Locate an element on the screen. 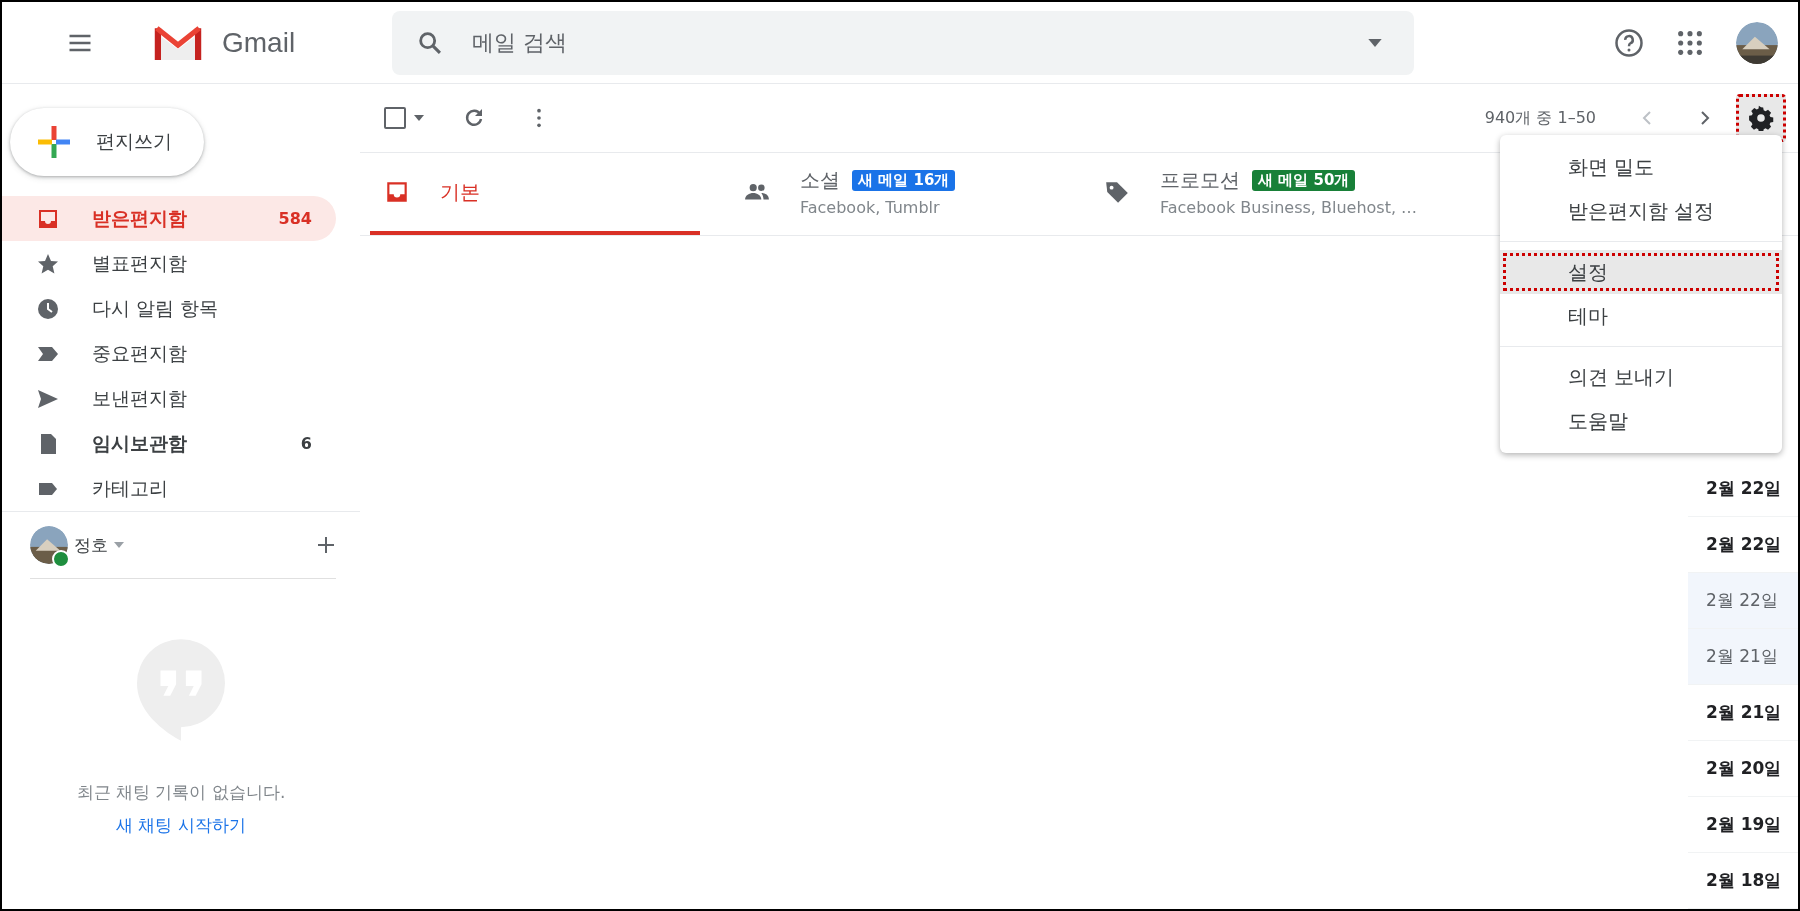 This screenshot has width=1800, height=911. nav-item: 받은편지함 584 is located at coordinates (169, 218).